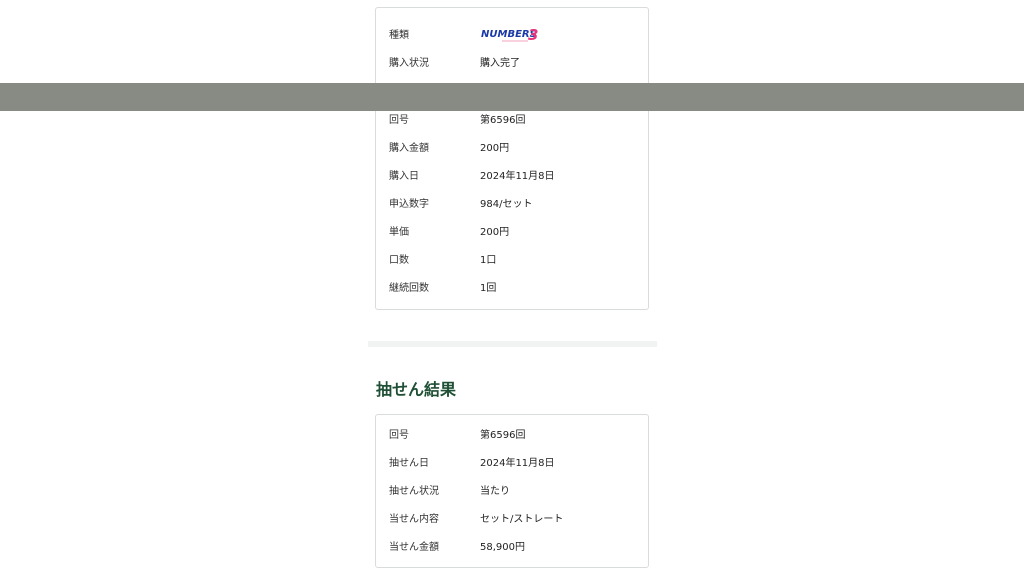 This screenshot has width=1024, height=576. What do you see at coordinates (502, 547) in the screenshot?
I see `row-value: 58,900円` at bounding box center [502, 547].